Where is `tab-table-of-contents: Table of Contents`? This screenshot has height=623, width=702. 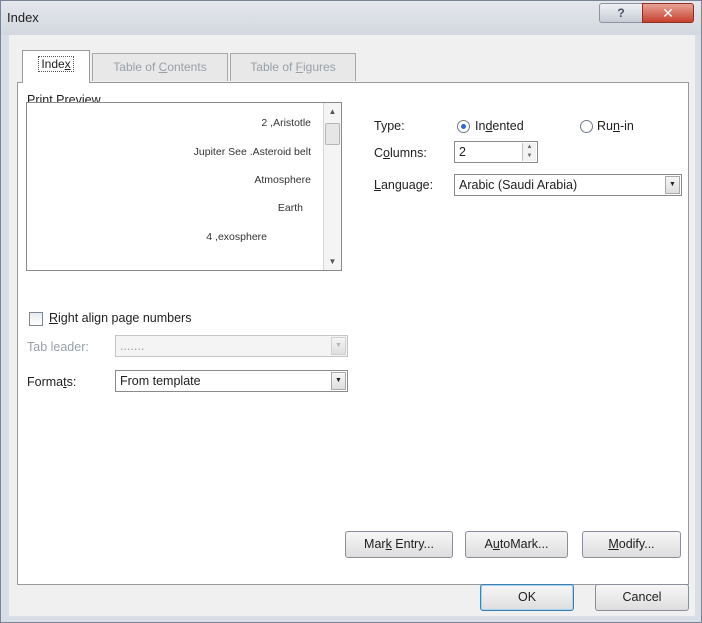
tab-table-of-contents: Table of Contents is located at coordinates (160, 67).